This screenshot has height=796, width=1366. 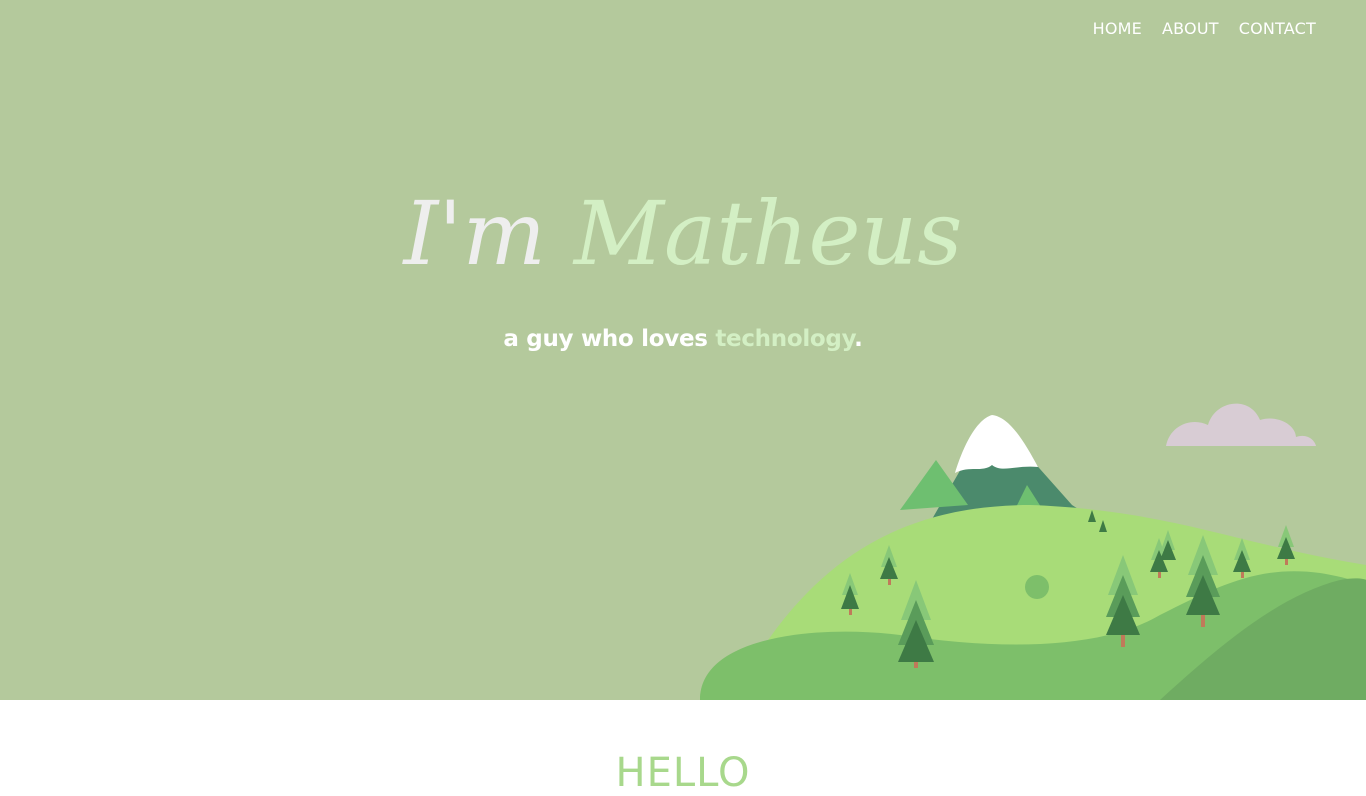 I want to click on bush-icon, so click(x=1037, y=587).